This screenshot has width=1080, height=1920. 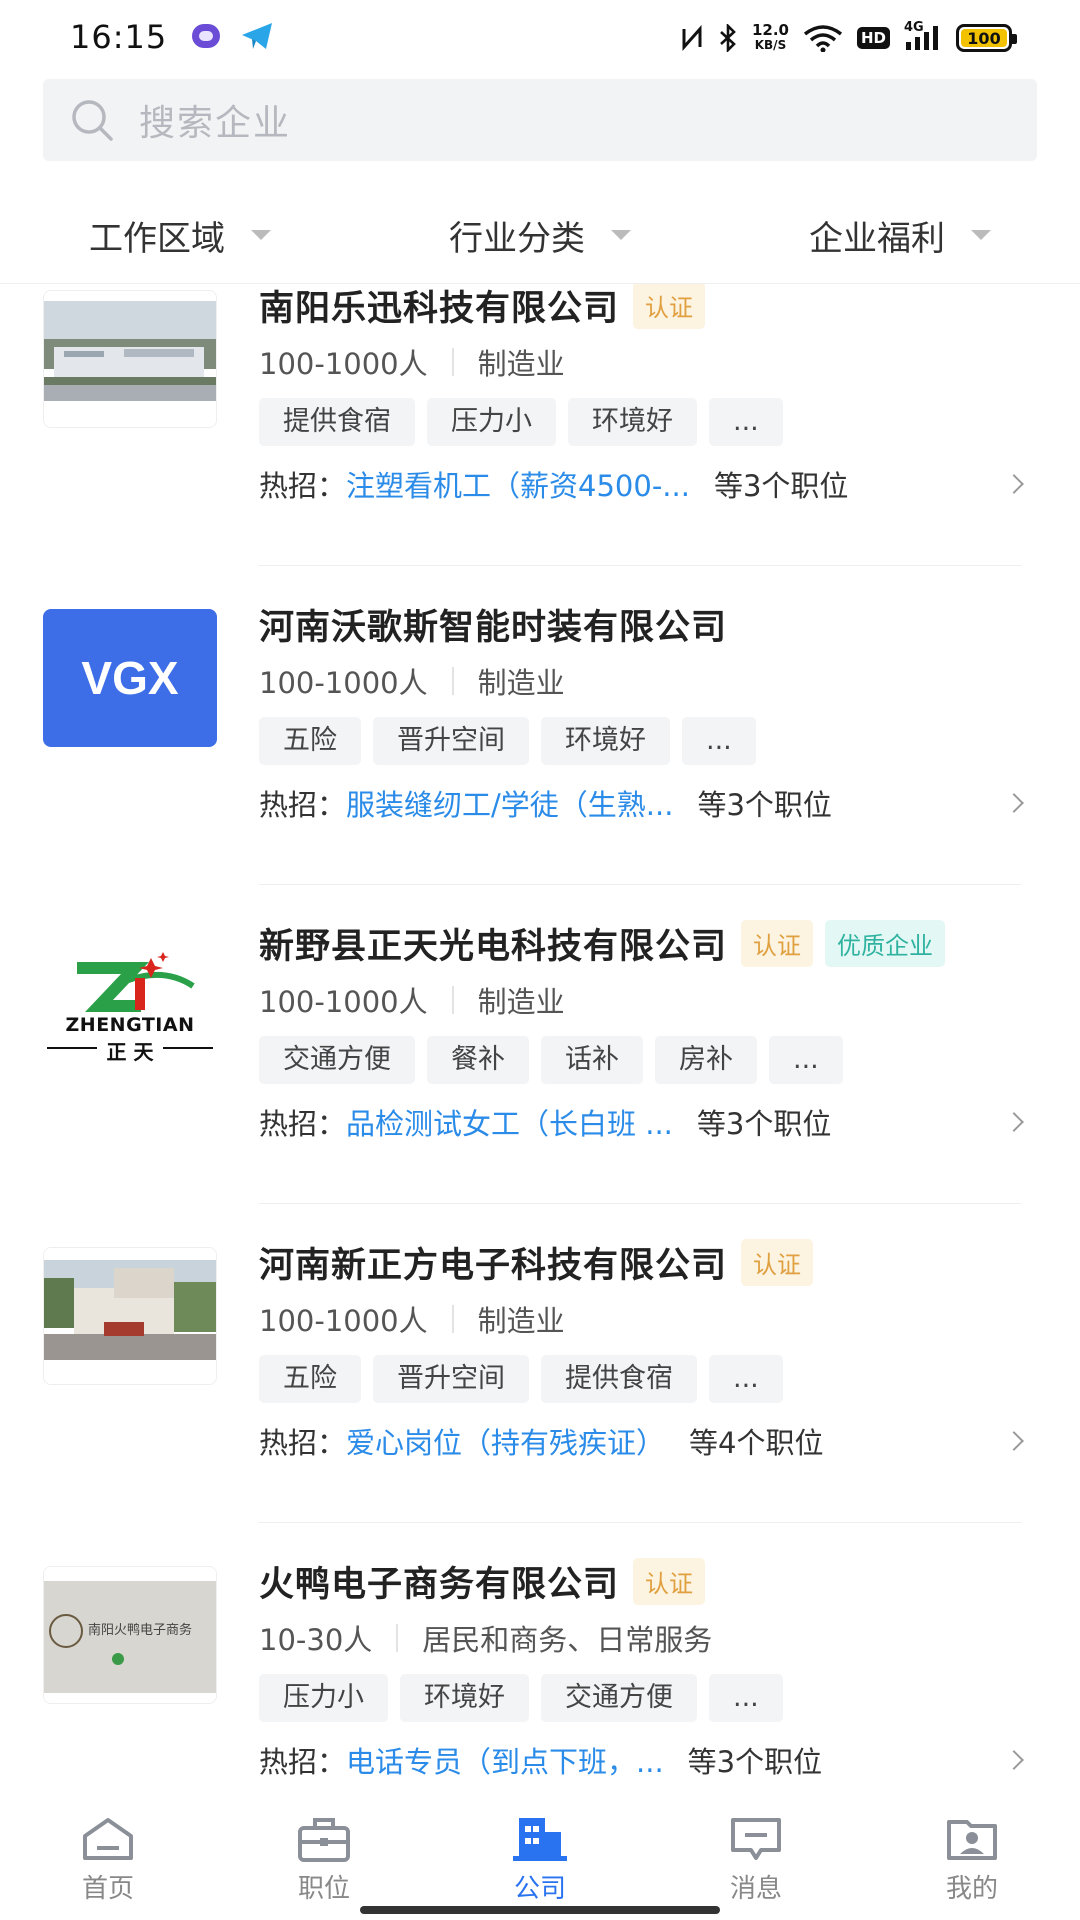 I want to click on hot-jobs-row: 热招： 电话专员（到点下班，... 等3个职位, so click(x=641, y=1760).